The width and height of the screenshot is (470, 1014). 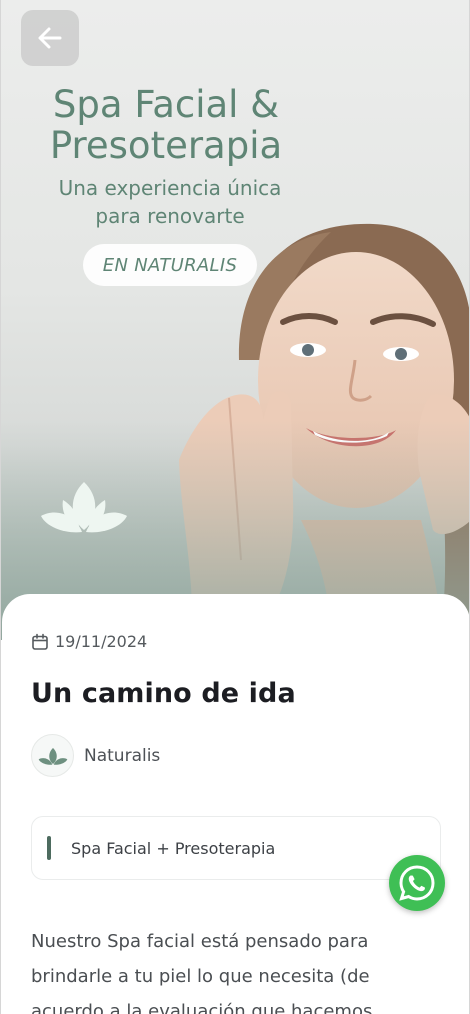 I want to click on calendar-icon, so click(x=40, y=642).